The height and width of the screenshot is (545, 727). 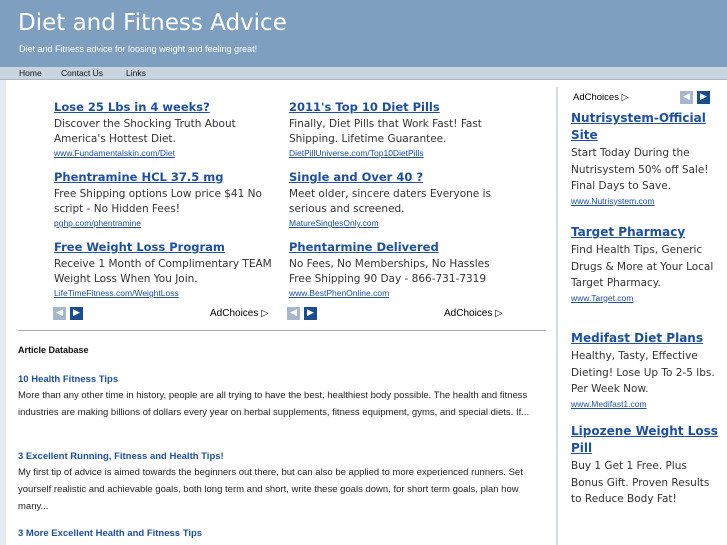 I want to click on ad-title: Phentarmine Delivered, so click(x=401, y=247).